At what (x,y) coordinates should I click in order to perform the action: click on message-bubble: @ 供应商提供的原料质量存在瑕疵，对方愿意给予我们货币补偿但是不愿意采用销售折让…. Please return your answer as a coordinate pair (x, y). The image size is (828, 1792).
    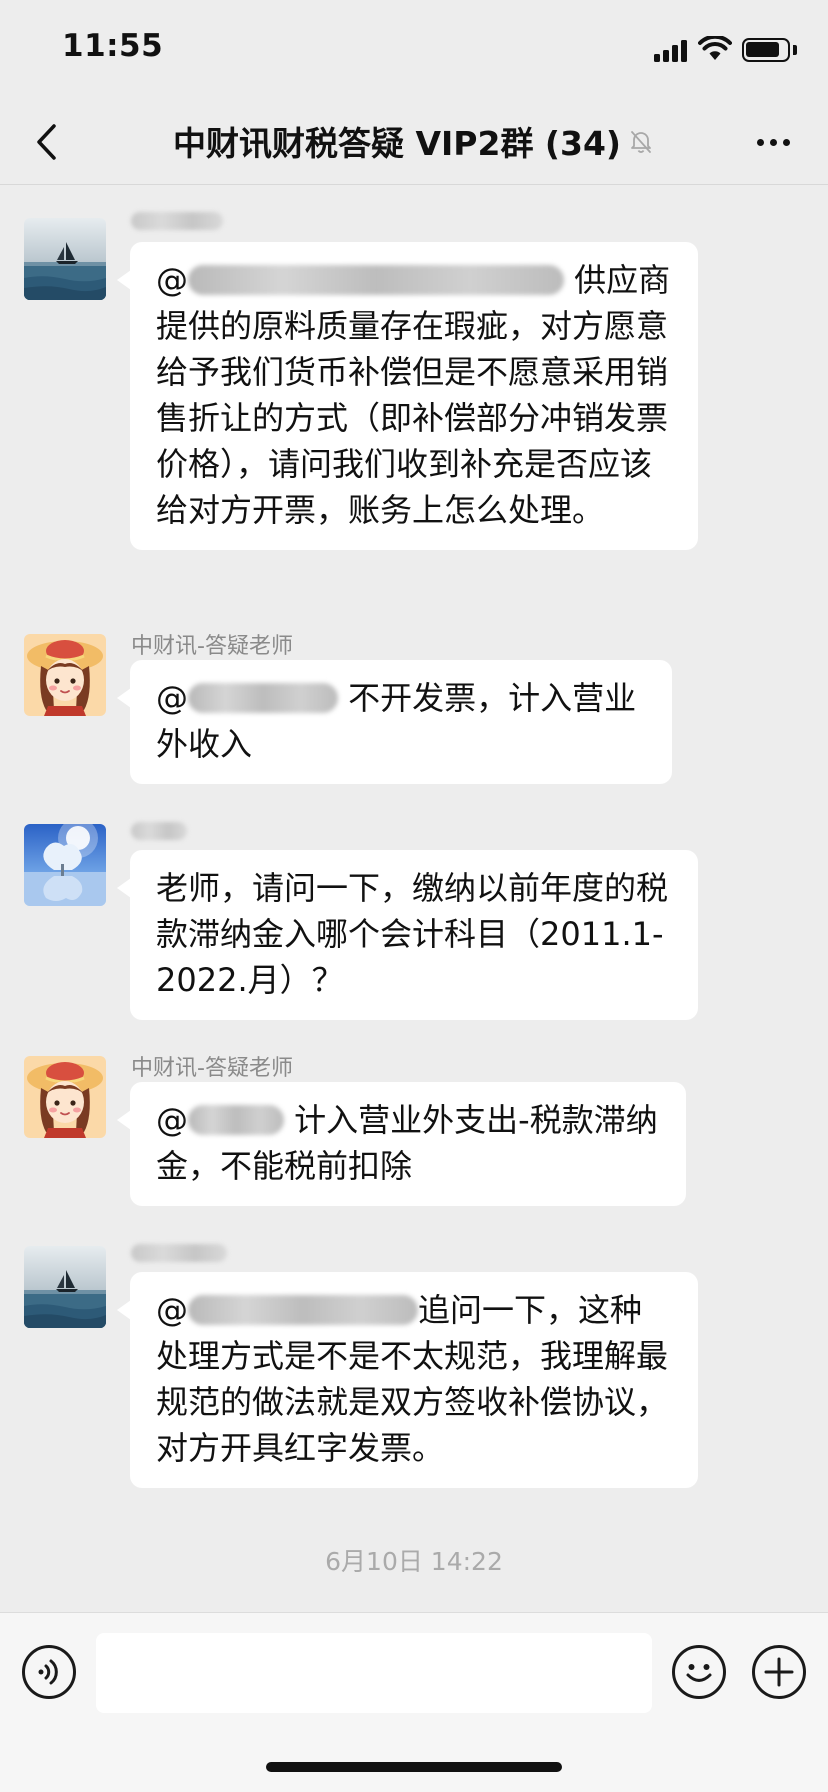
    Looking at the image, I should click on (407, 396).